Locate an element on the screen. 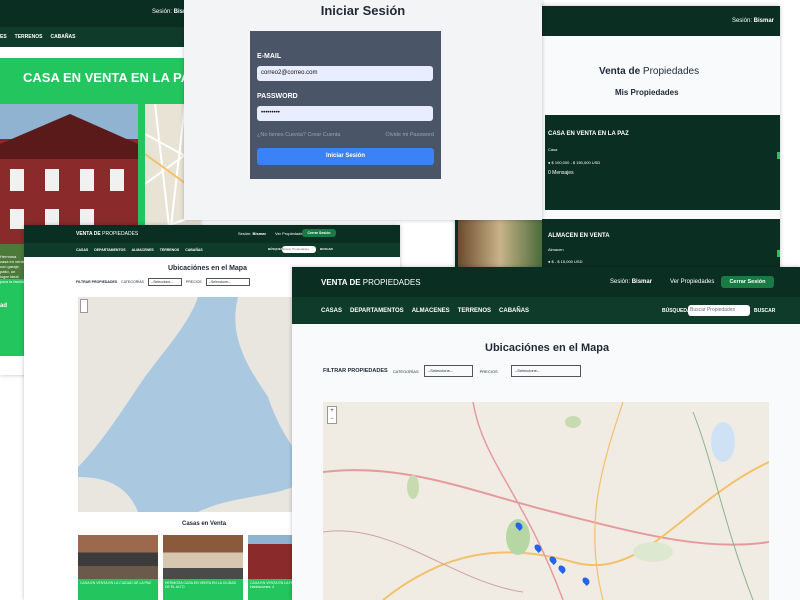  main-nav: ES TERRENOS CABAÑAS is located at coordinates (100, 37).